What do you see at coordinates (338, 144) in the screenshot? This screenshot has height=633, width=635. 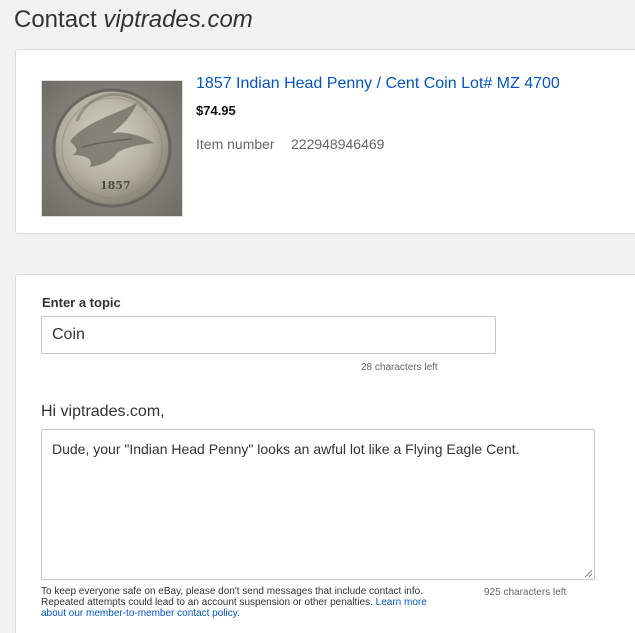 I see `item-number-value: 222948946469` at bounding box center [338, 144].